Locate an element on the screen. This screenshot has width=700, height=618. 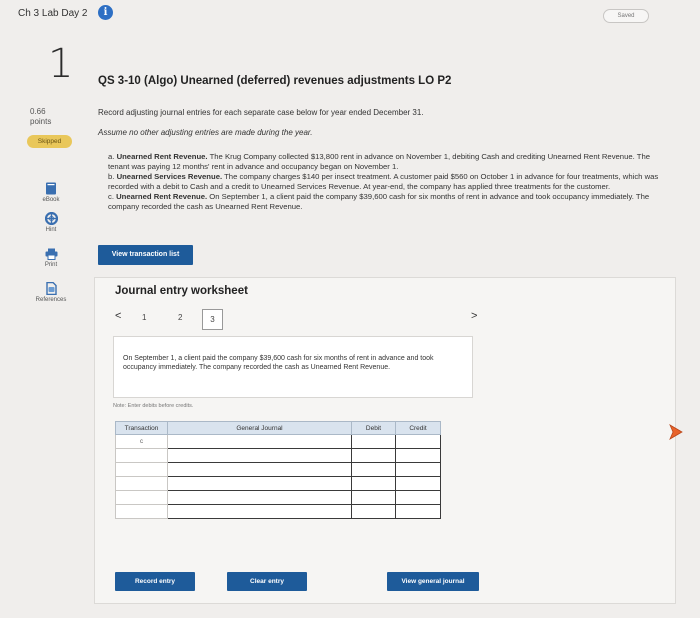
saved-status-button: Saved is located at coordinates (626, 16).